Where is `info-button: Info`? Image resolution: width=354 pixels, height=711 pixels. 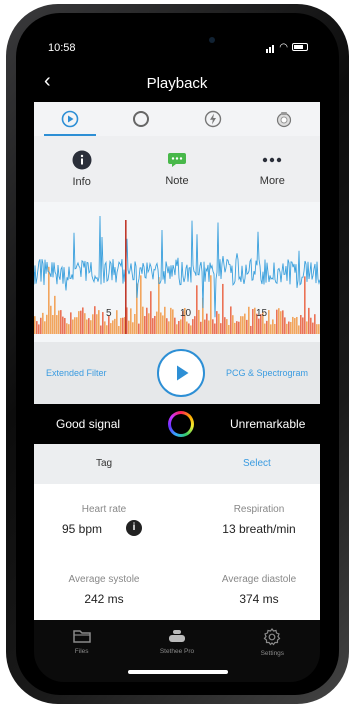 info-button: Info is located at coordinates (81, 169).